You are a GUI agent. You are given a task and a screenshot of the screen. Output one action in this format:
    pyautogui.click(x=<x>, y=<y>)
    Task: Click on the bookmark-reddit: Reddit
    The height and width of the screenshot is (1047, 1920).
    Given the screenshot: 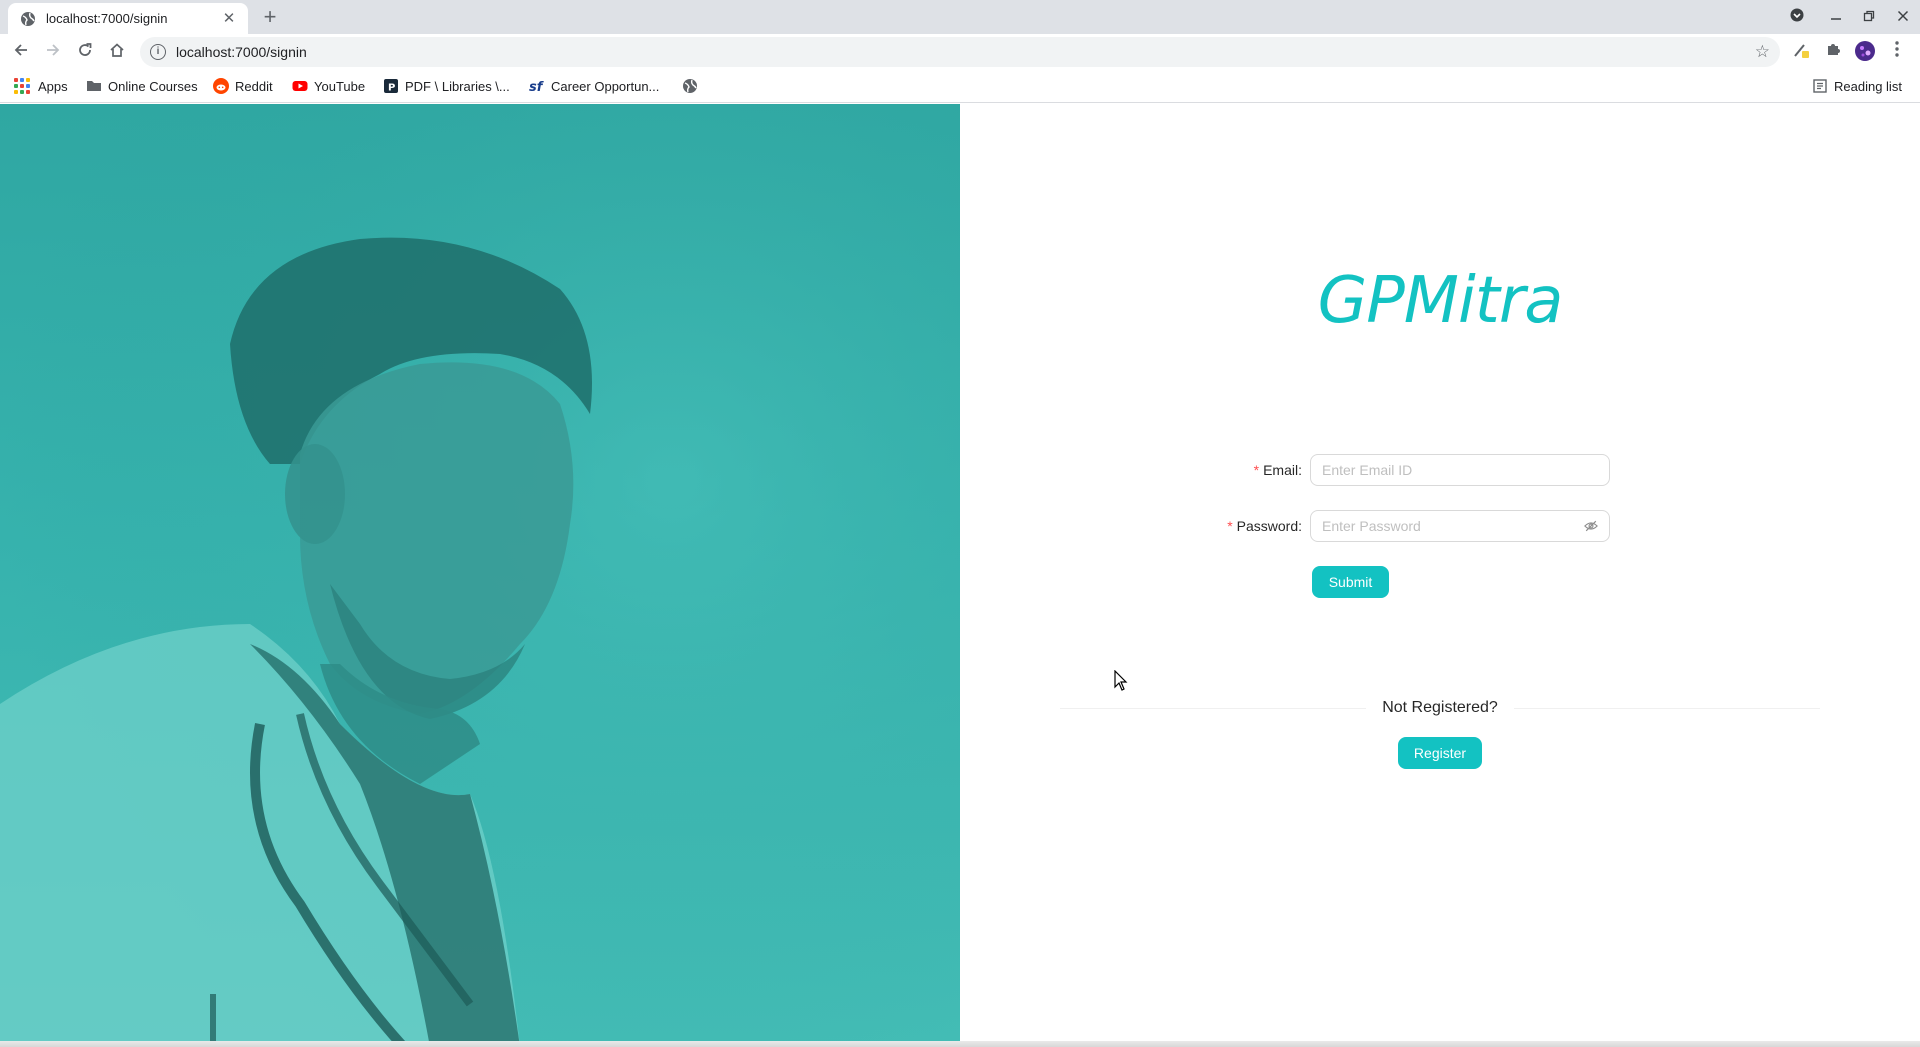 What is the action you would take?
    pyautogui.click(x=243, y=86)
    